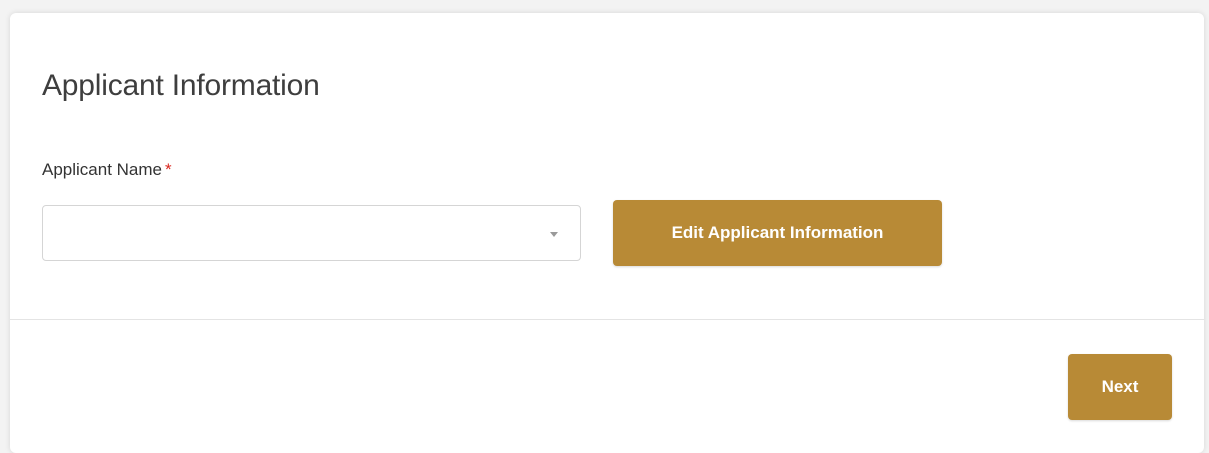 This screenshot has width=1209, height=453. Describe the element at coordinates (607, 319) in the screenshot. I see `divider` at that location.